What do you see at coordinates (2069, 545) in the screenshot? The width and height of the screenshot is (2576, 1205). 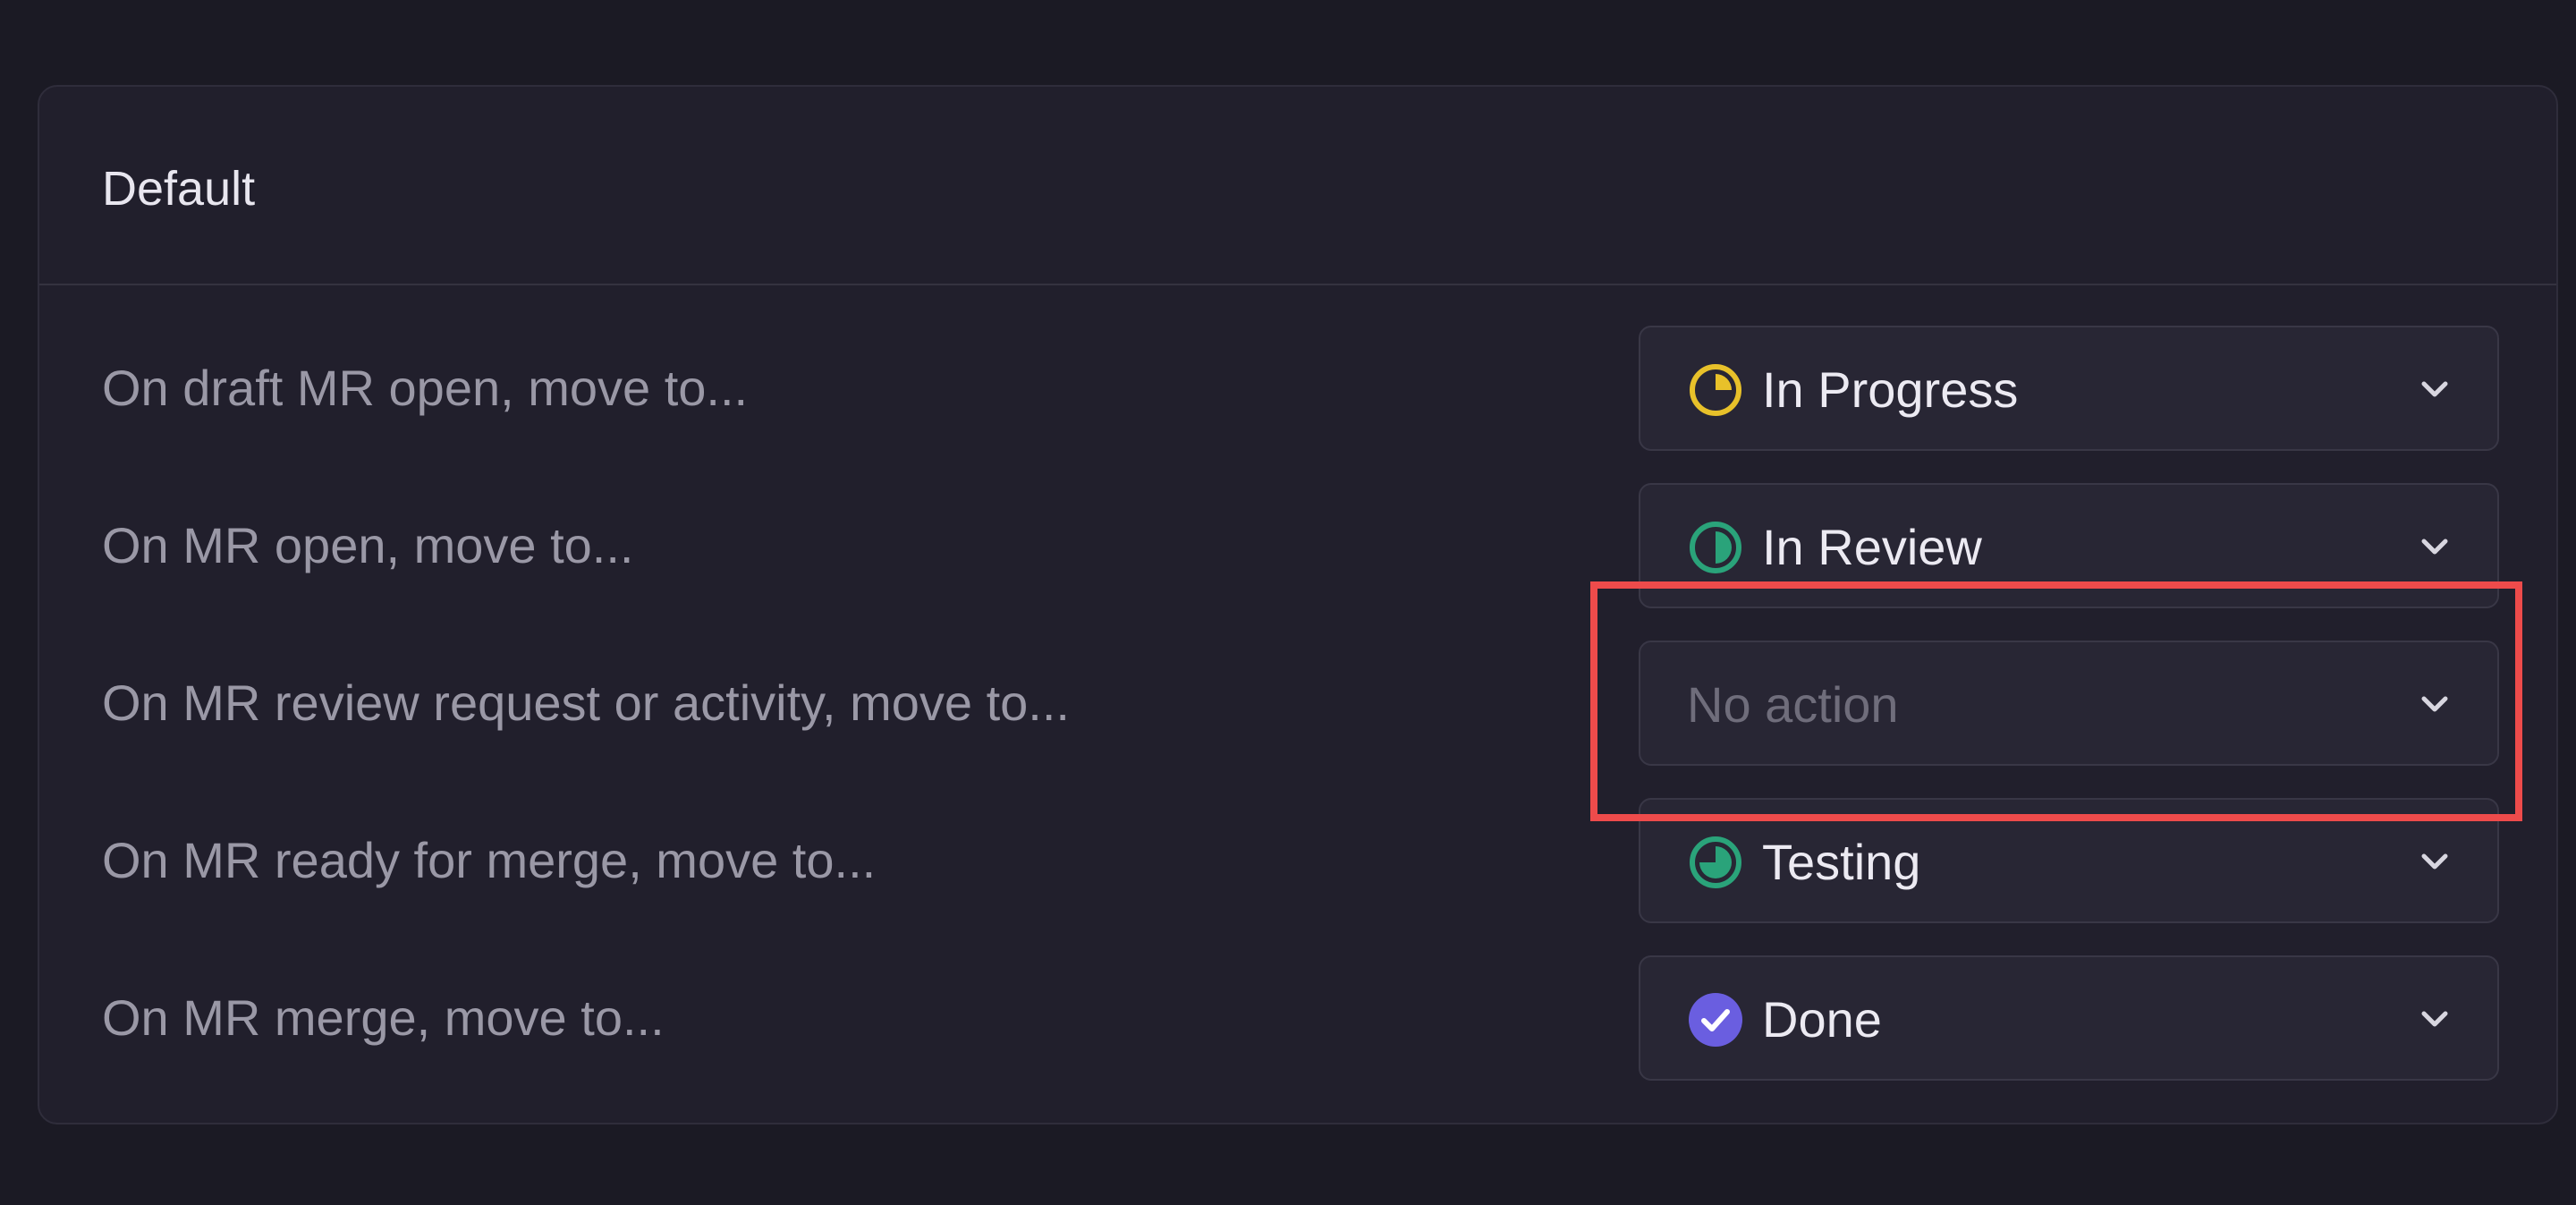 I see `status-select-mr-open: In Review` at bounding box center [2069, 545].